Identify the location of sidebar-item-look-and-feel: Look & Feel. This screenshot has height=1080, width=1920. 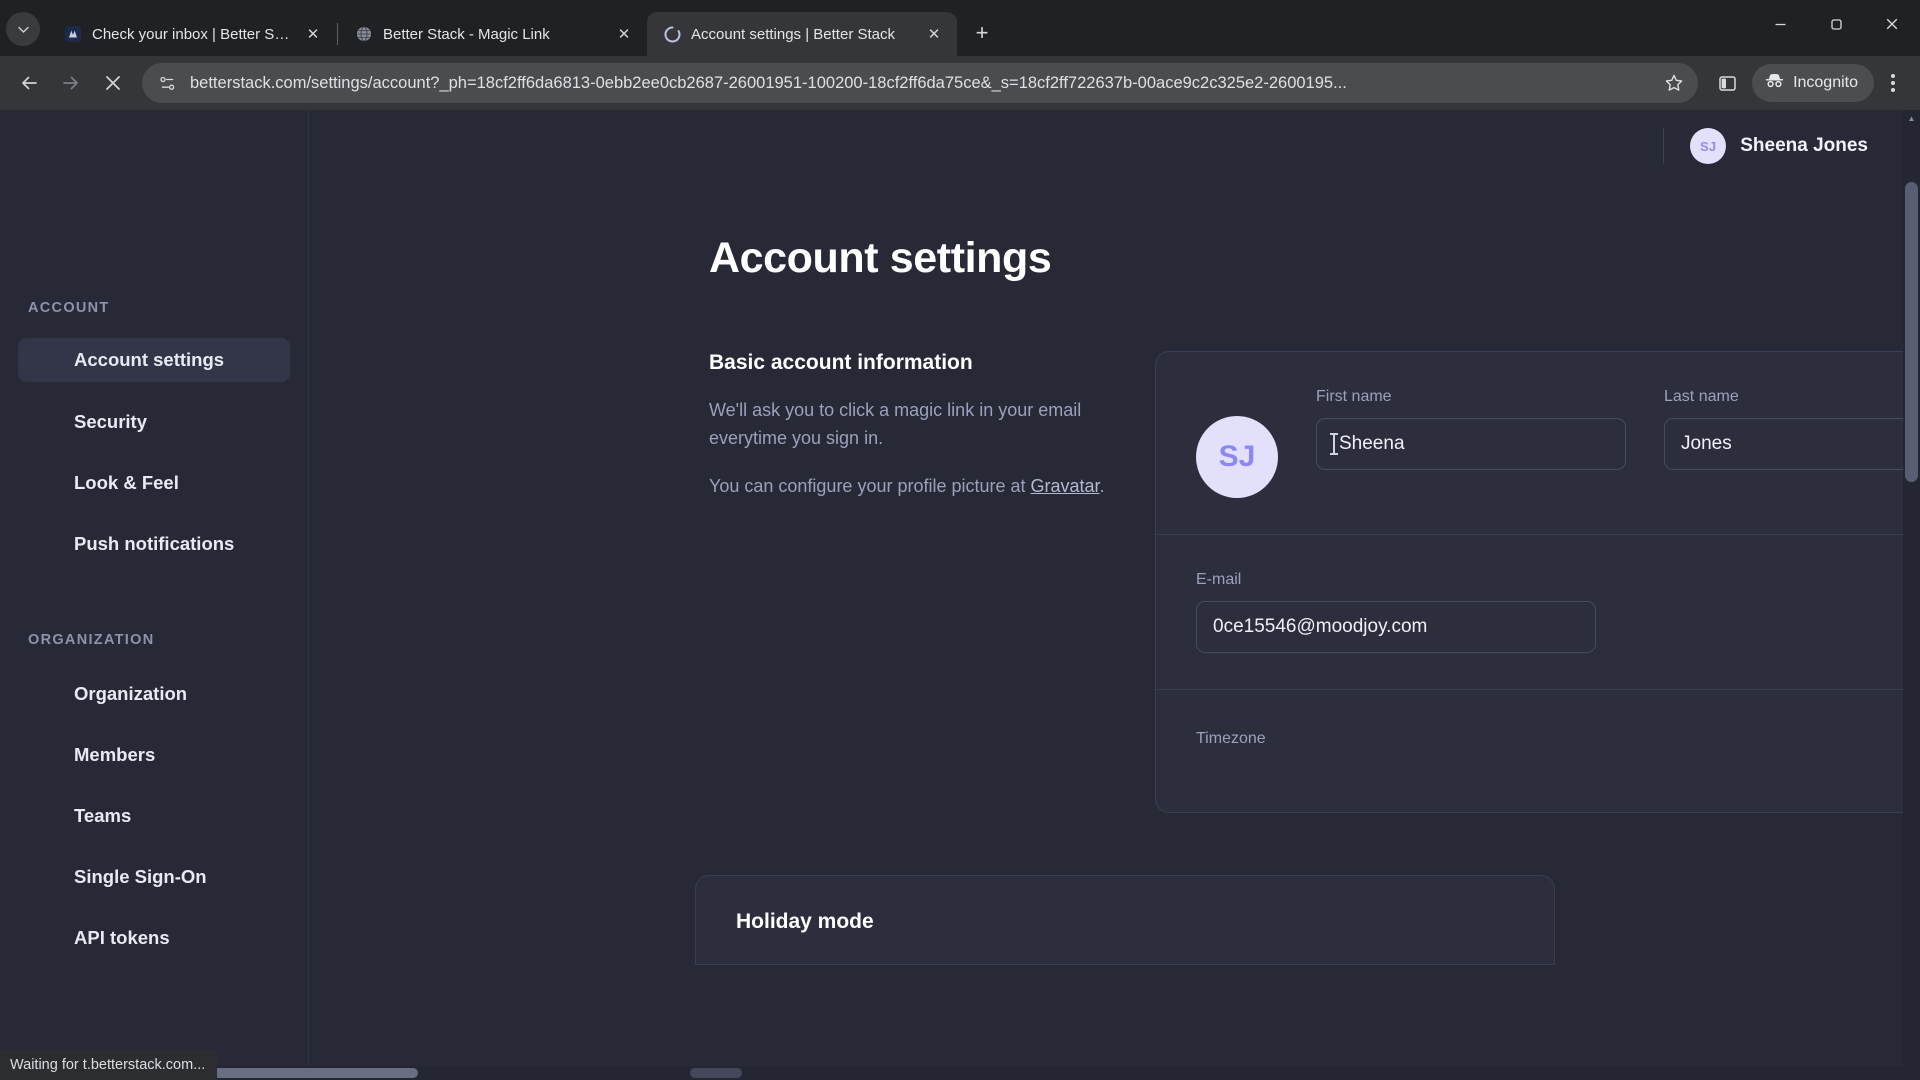
(154, 483).